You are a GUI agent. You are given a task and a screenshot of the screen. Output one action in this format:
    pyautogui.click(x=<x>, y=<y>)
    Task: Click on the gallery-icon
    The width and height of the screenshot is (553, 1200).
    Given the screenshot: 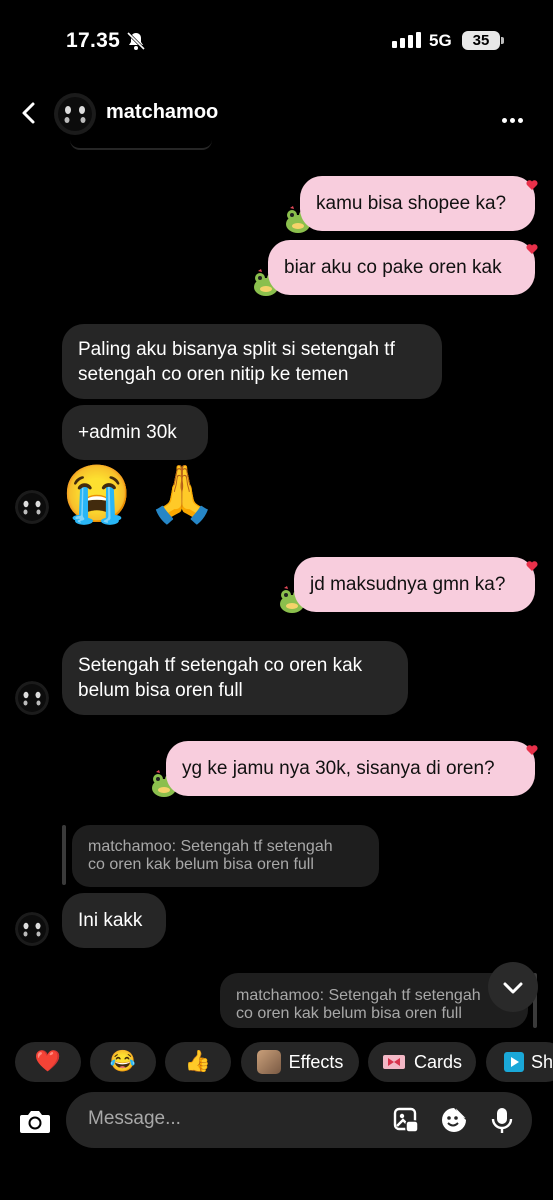 What is the action you would take?
    pyautogui.click(x=406, y=1120)
    